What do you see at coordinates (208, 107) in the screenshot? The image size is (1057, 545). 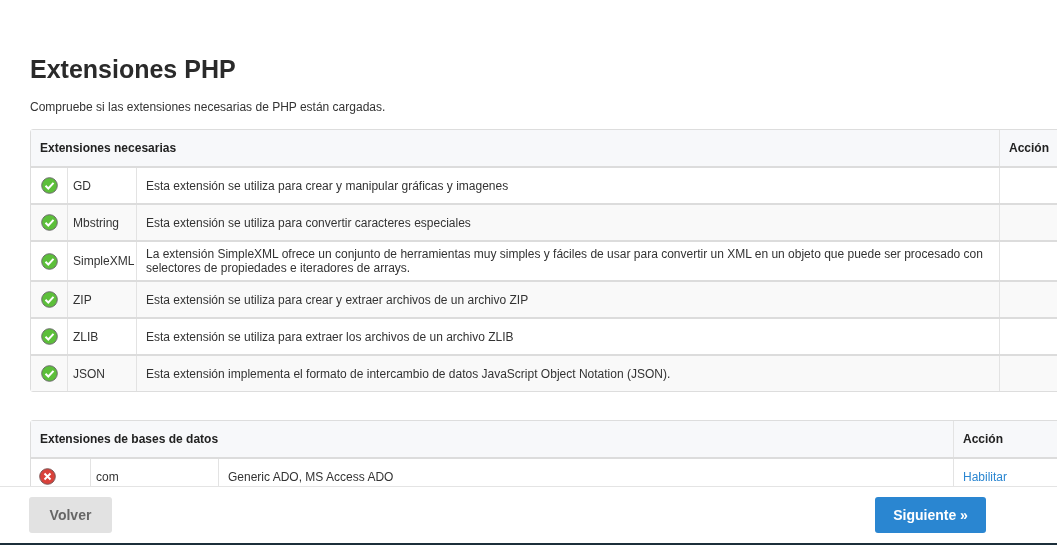 I see `page-description: Compruebe si las extensiones necesarias de PHP están cargadas.` at bounding box center [208, 107].